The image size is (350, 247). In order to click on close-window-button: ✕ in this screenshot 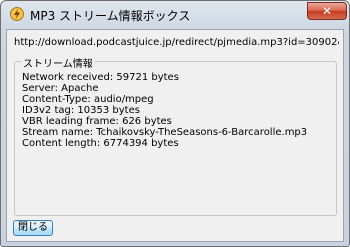, I will do `click(327, 11)`.